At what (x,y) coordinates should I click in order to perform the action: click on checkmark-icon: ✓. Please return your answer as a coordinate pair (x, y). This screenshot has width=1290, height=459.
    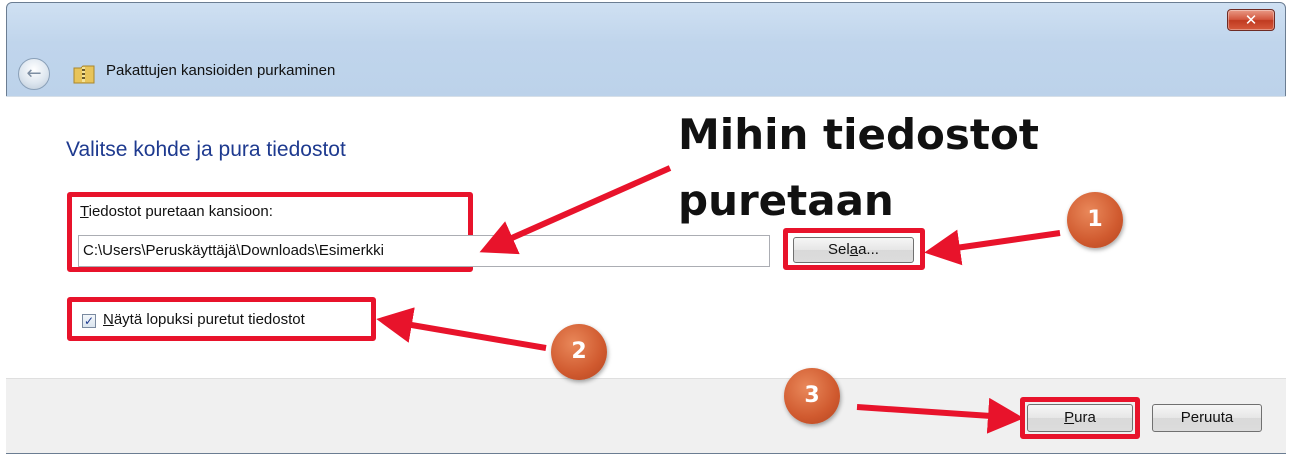
    Looking at the image, I should click on (89, 321).